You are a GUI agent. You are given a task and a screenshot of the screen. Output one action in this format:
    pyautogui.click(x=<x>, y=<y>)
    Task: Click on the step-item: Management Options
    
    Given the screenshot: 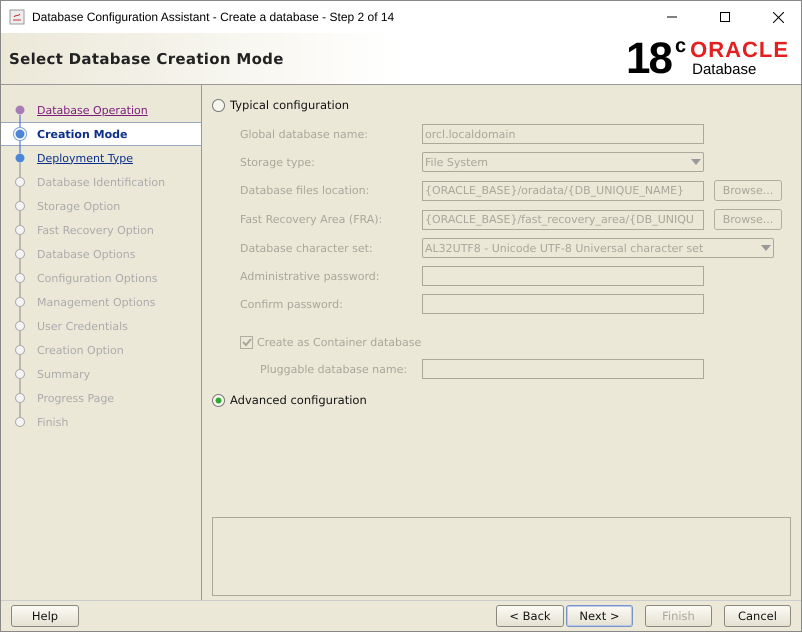 What is the action you would take?
    pyautogui.click(x=101, y=302)
    